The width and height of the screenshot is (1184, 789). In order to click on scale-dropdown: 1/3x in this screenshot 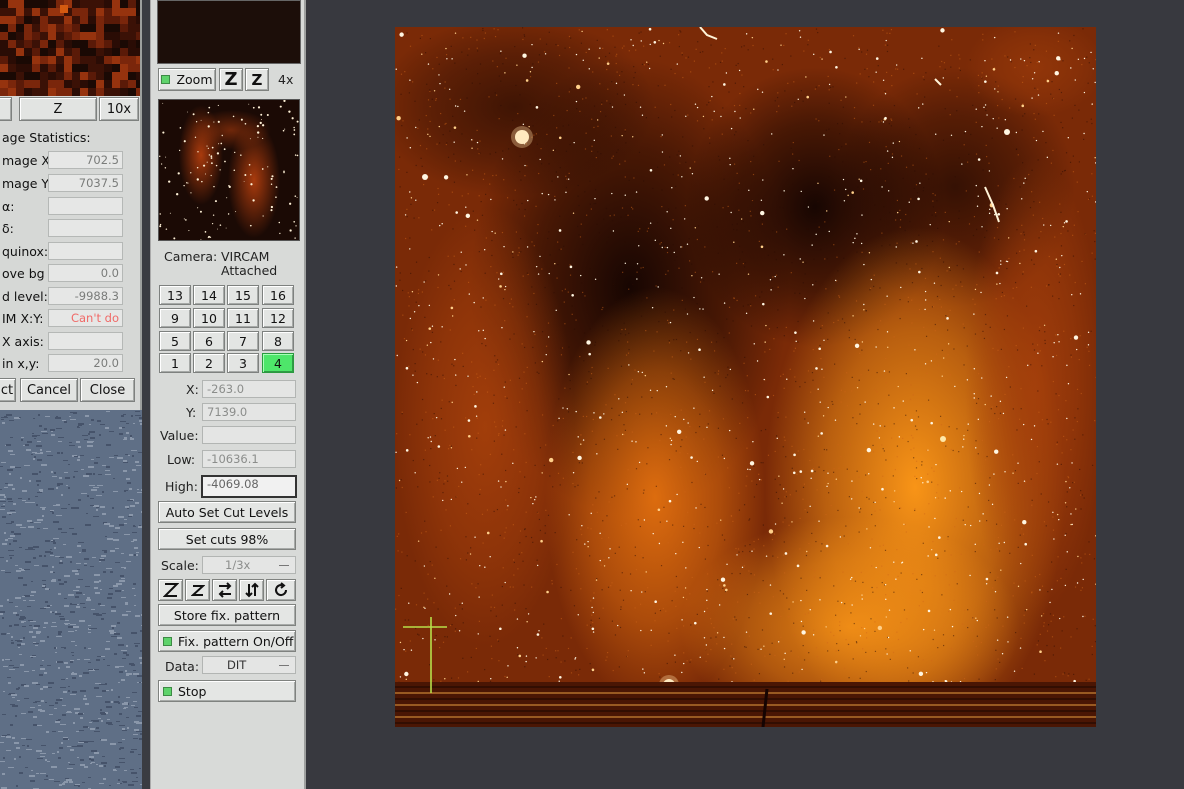, I will do `click(249, 565)`.